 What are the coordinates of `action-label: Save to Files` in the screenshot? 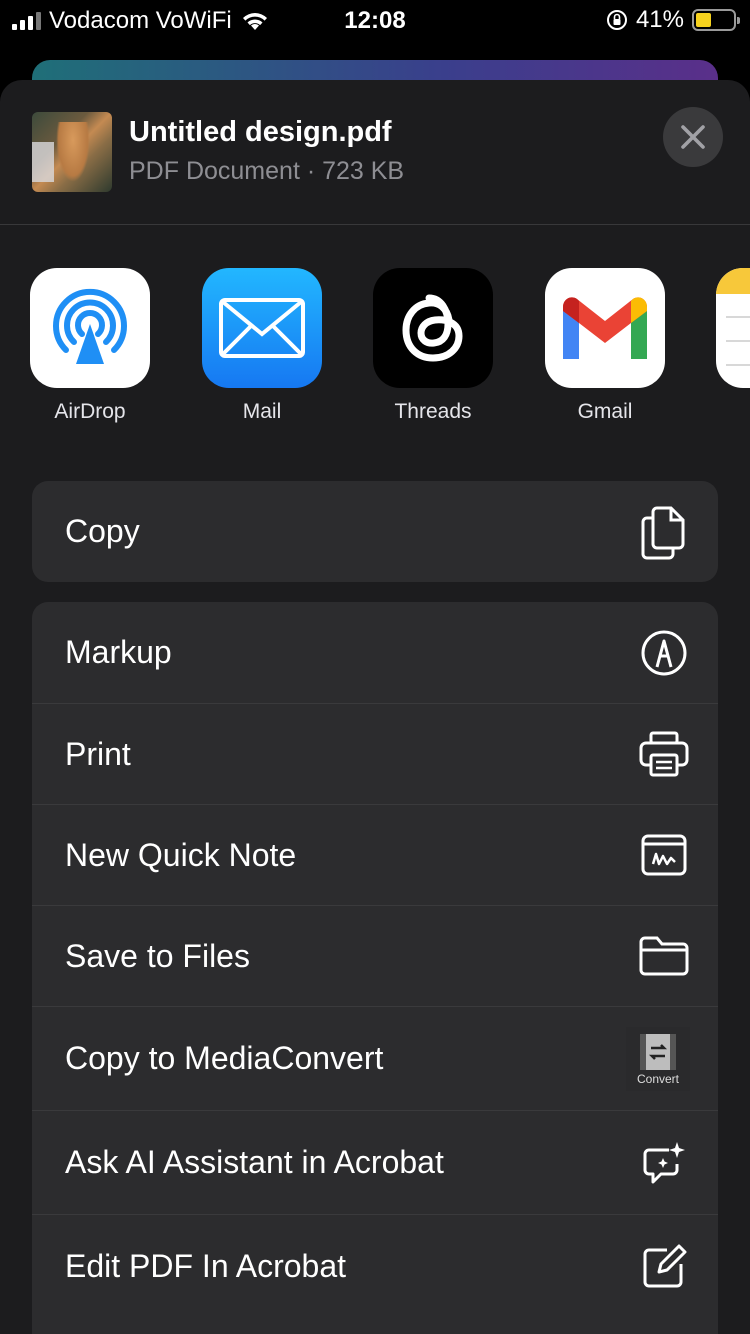 It's located at (157, 955).